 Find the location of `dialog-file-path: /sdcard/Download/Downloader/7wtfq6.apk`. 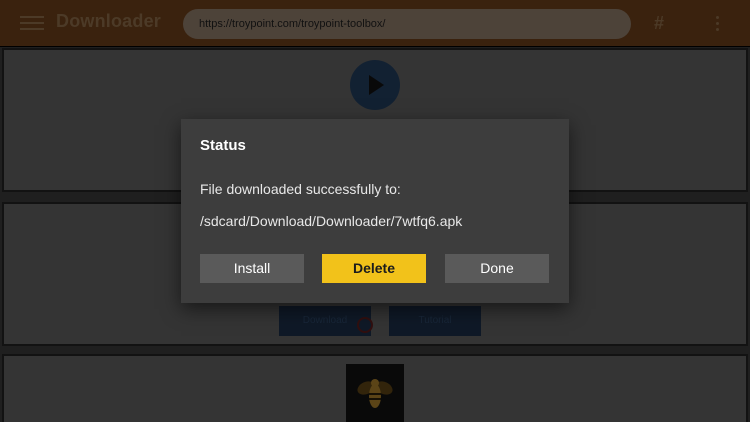

dialog-file-path: /sdcard/Download/Downloader/7wtfq6.apk is located at coordinates (331, 221).